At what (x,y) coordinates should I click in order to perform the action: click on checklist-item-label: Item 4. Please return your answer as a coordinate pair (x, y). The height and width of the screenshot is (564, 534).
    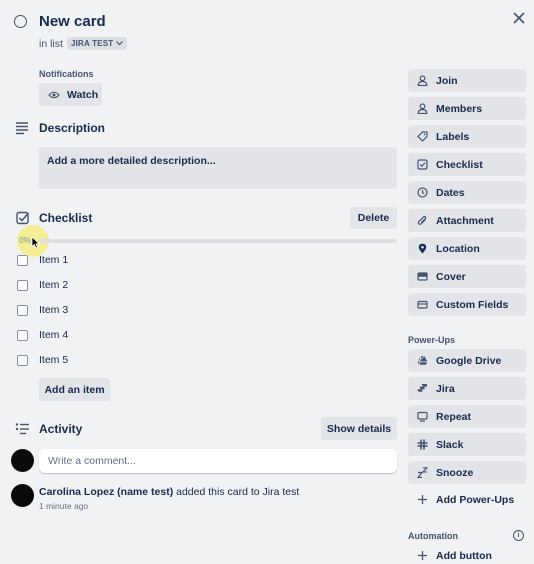
    Looking at the image, I should click on (53, 335).